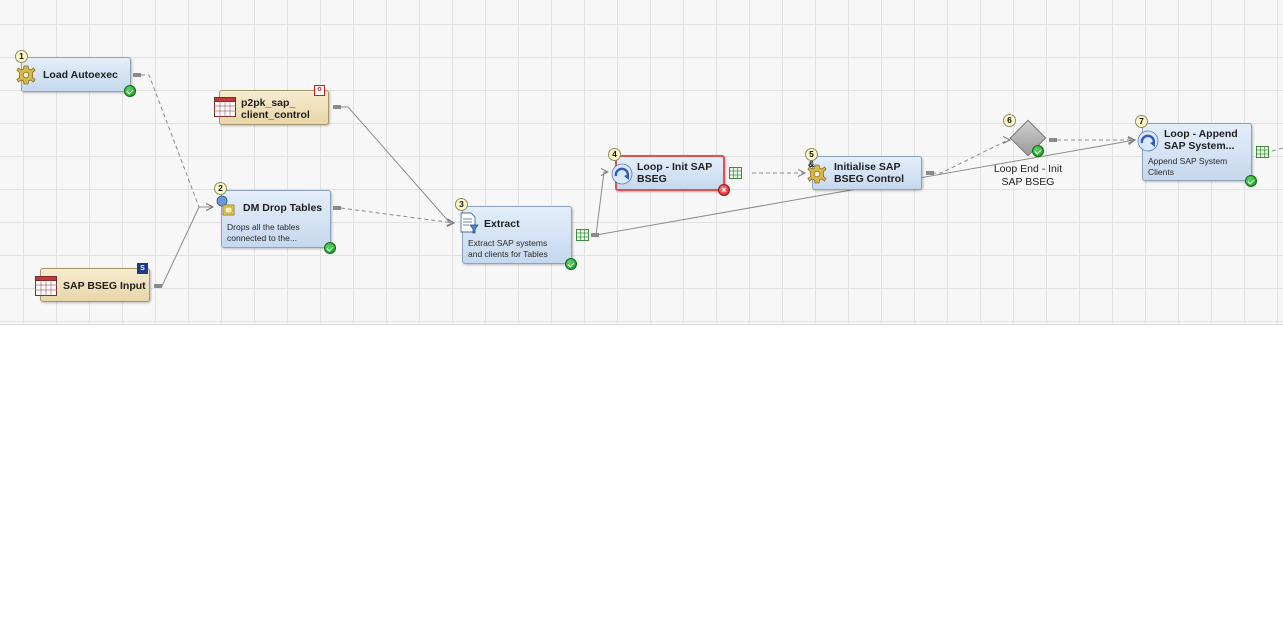  Describe the element at coordinates (469, 223) in the screenshot. I see `extract-document-icon` at that location.